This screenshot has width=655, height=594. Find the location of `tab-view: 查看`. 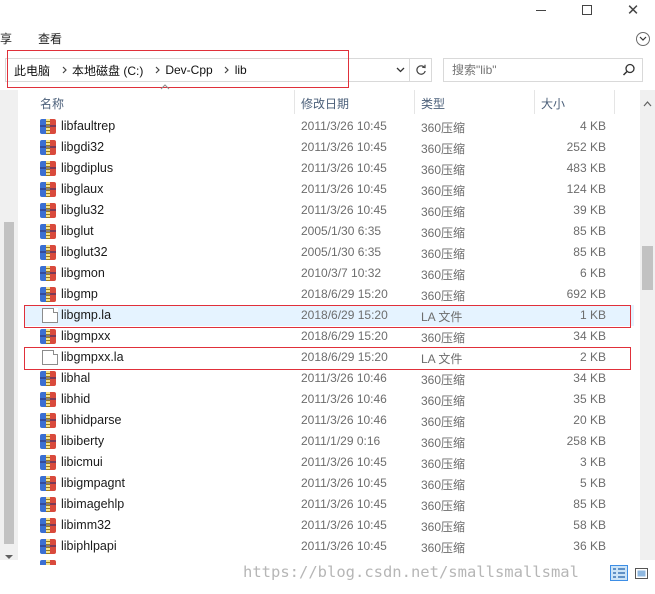

tab-view: 查看 is located at coordinates (50, 38).